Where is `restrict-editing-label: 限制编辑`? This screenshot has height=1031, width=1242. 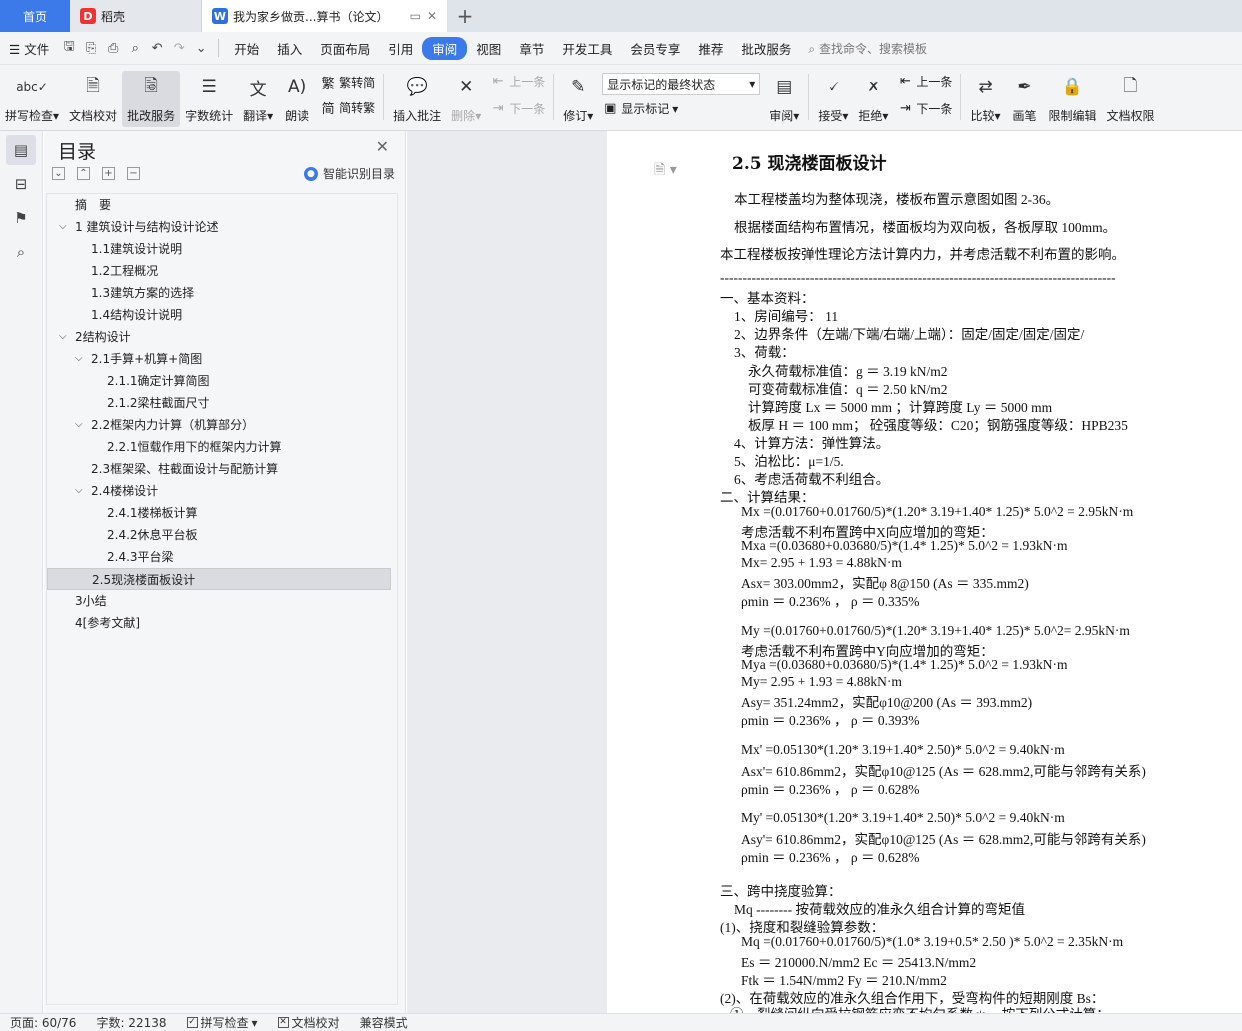
restrict-editing-label: 限制编辑 is located at coordinates (1072, 116).